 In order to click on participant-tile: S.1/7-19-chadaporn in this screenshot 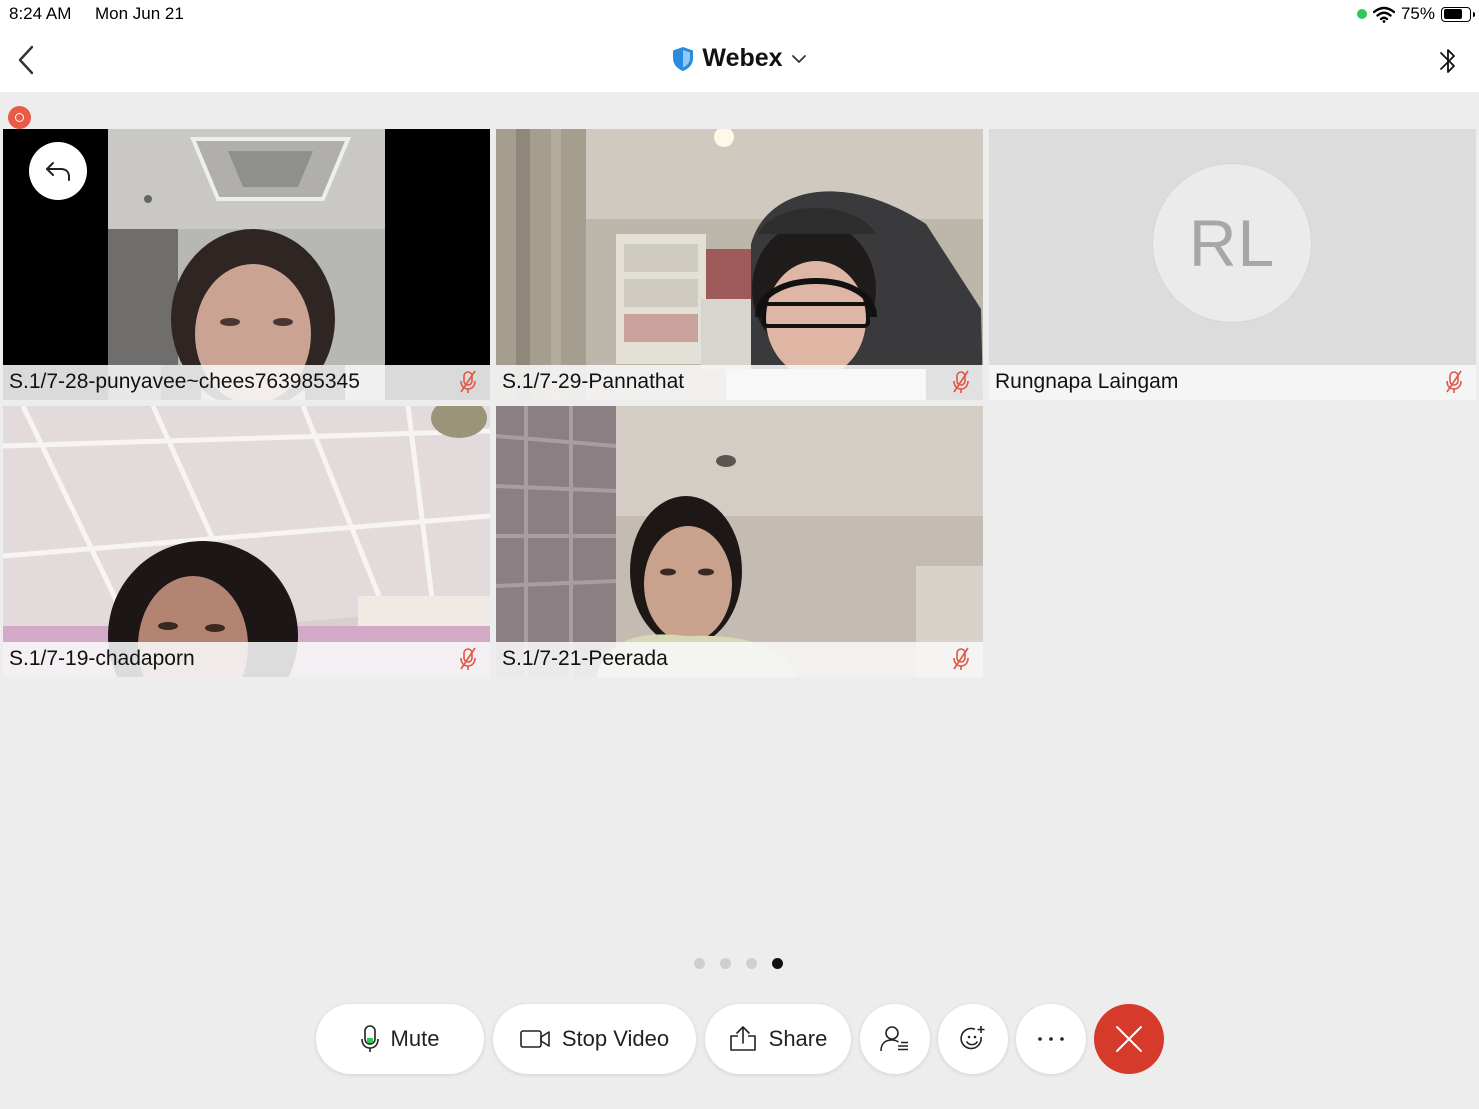, I will do `click(246, 541)`.